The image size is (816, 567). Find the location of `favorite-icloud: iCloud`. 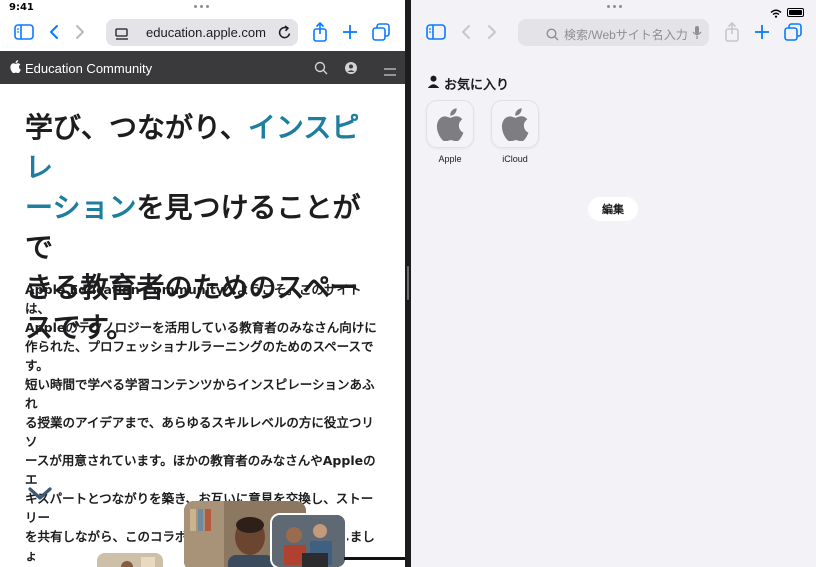

favorite-icloud: iCloud is located at coordinates (515, 132).